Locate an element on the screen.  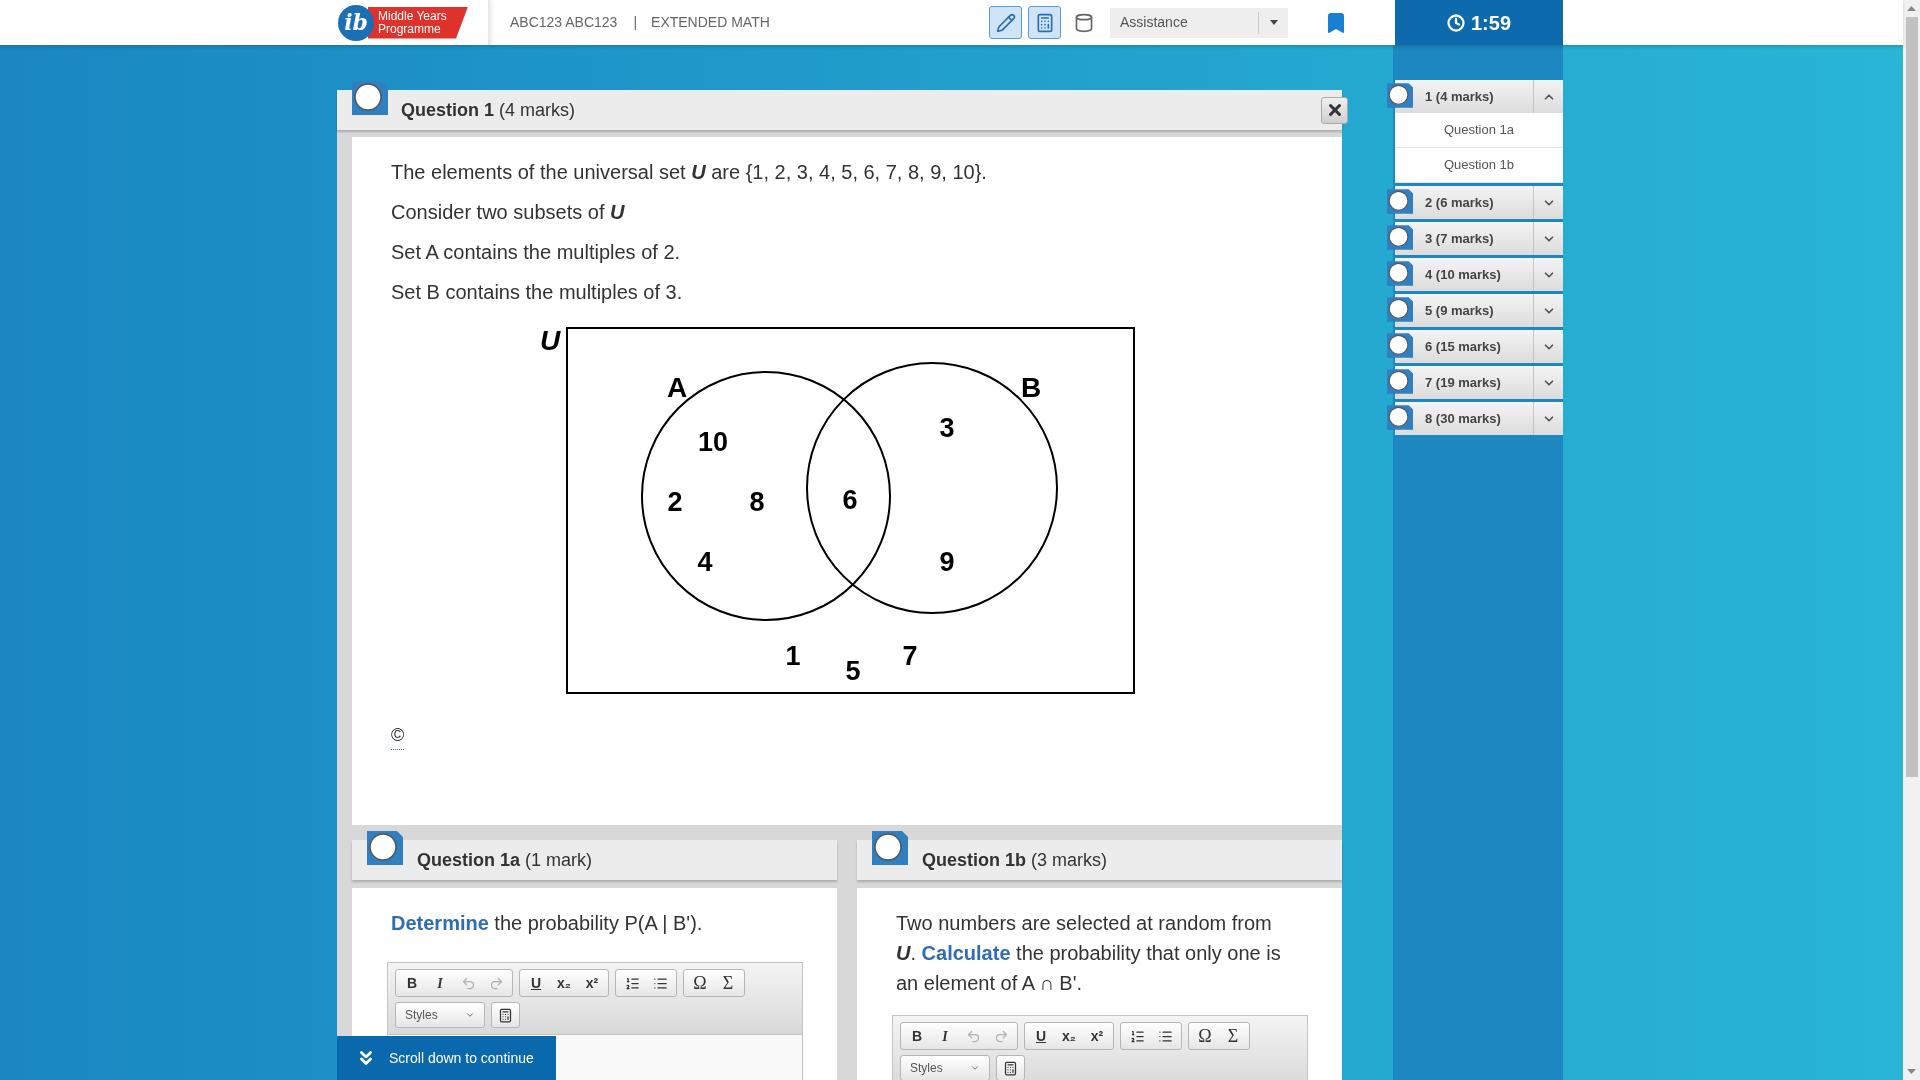
element-label: 3 is located at coordinates (947, 428).